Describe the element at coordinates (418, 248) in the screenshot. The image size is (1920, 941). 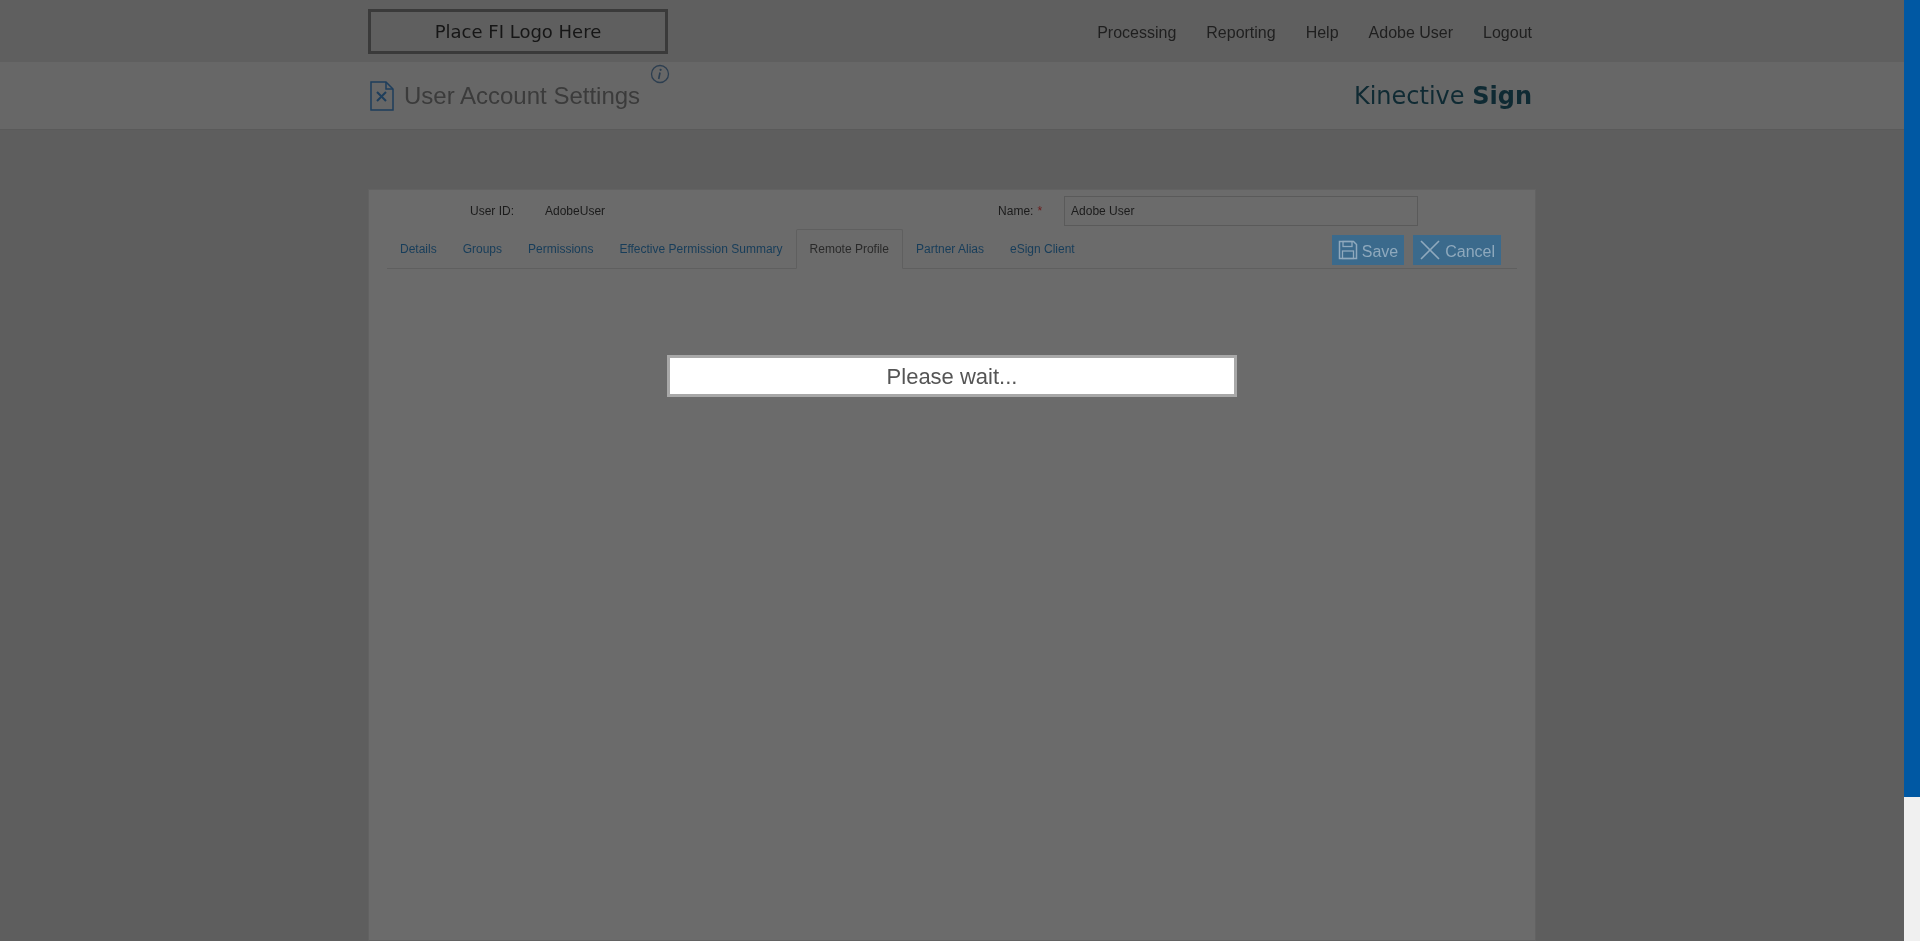
I see `tab: Details` at that location.